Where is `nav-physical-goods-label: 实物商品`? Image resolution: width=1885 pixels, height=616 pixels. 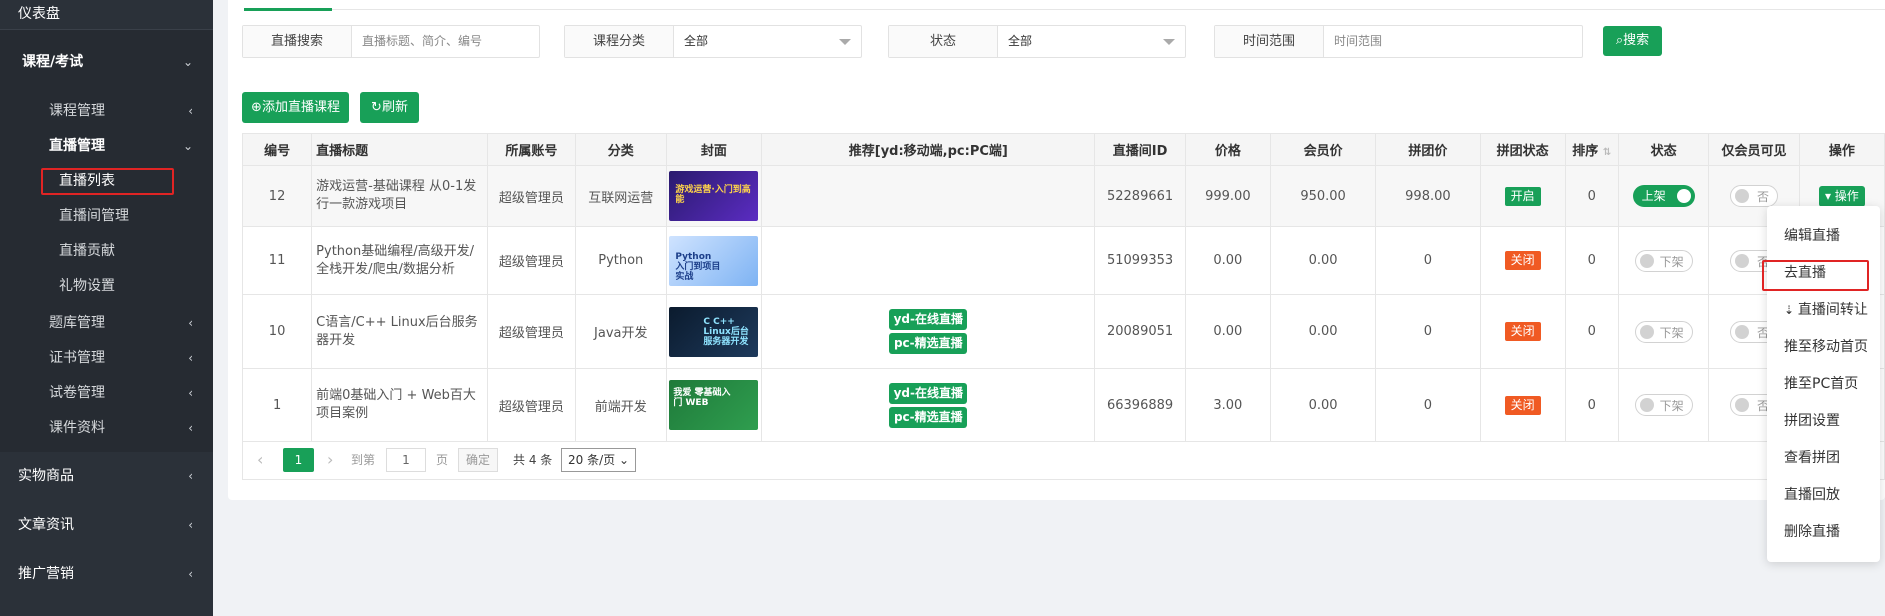
nav-physical-goods-label: 实物商品 is located at coordinates (46, 476).